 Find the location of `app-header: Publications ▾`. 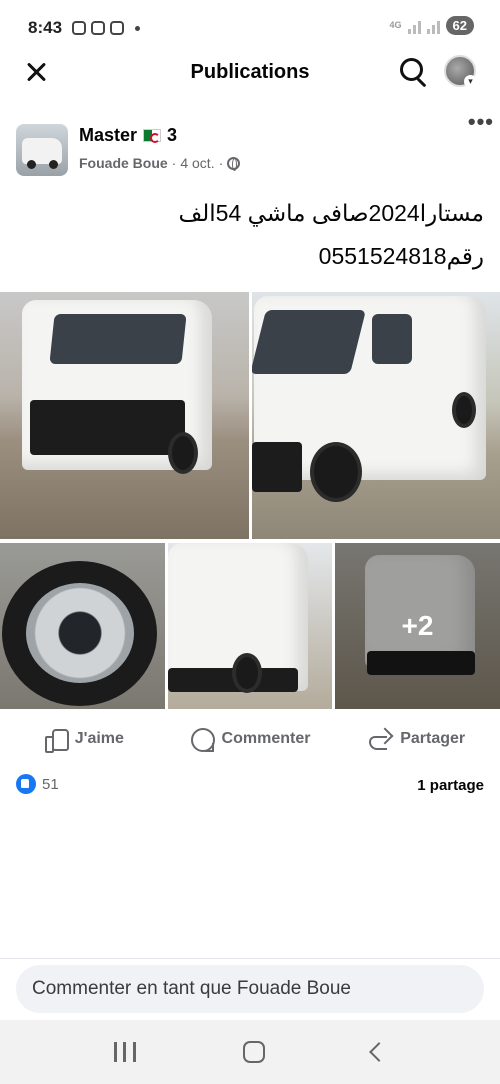

app-header: Publications ▾ is located at coordinates (250, 72).